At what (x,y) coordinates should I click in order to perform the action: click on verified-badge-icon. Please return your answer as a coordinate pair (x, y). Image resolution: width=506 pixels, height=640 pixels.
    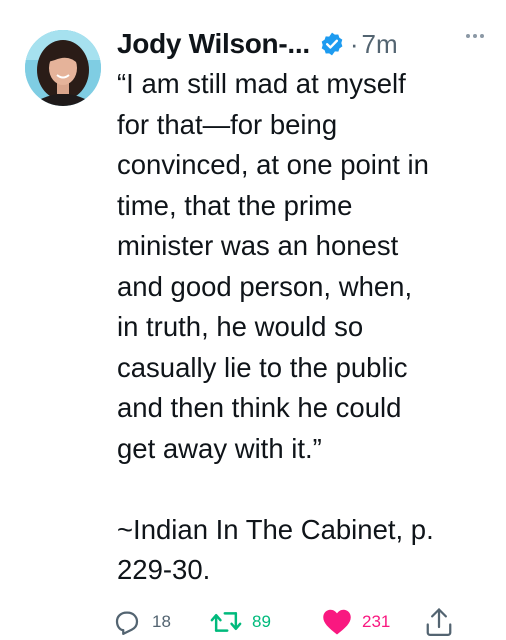
    Looking at the image, I should click on (332, 44).